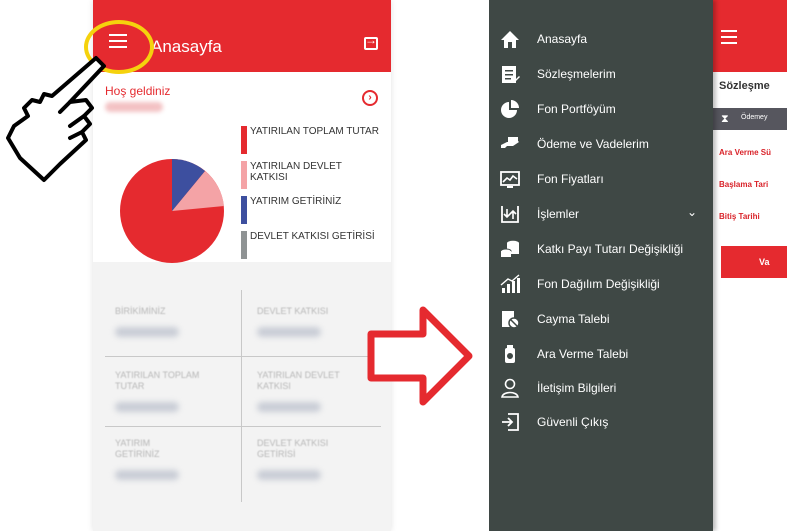 Image resolution: width=787 pixels, height=531 pixels. I want to click on menu-item-odeme-ve-vadelerim: Ödeme ve Vadelerim, so click(601, 144).